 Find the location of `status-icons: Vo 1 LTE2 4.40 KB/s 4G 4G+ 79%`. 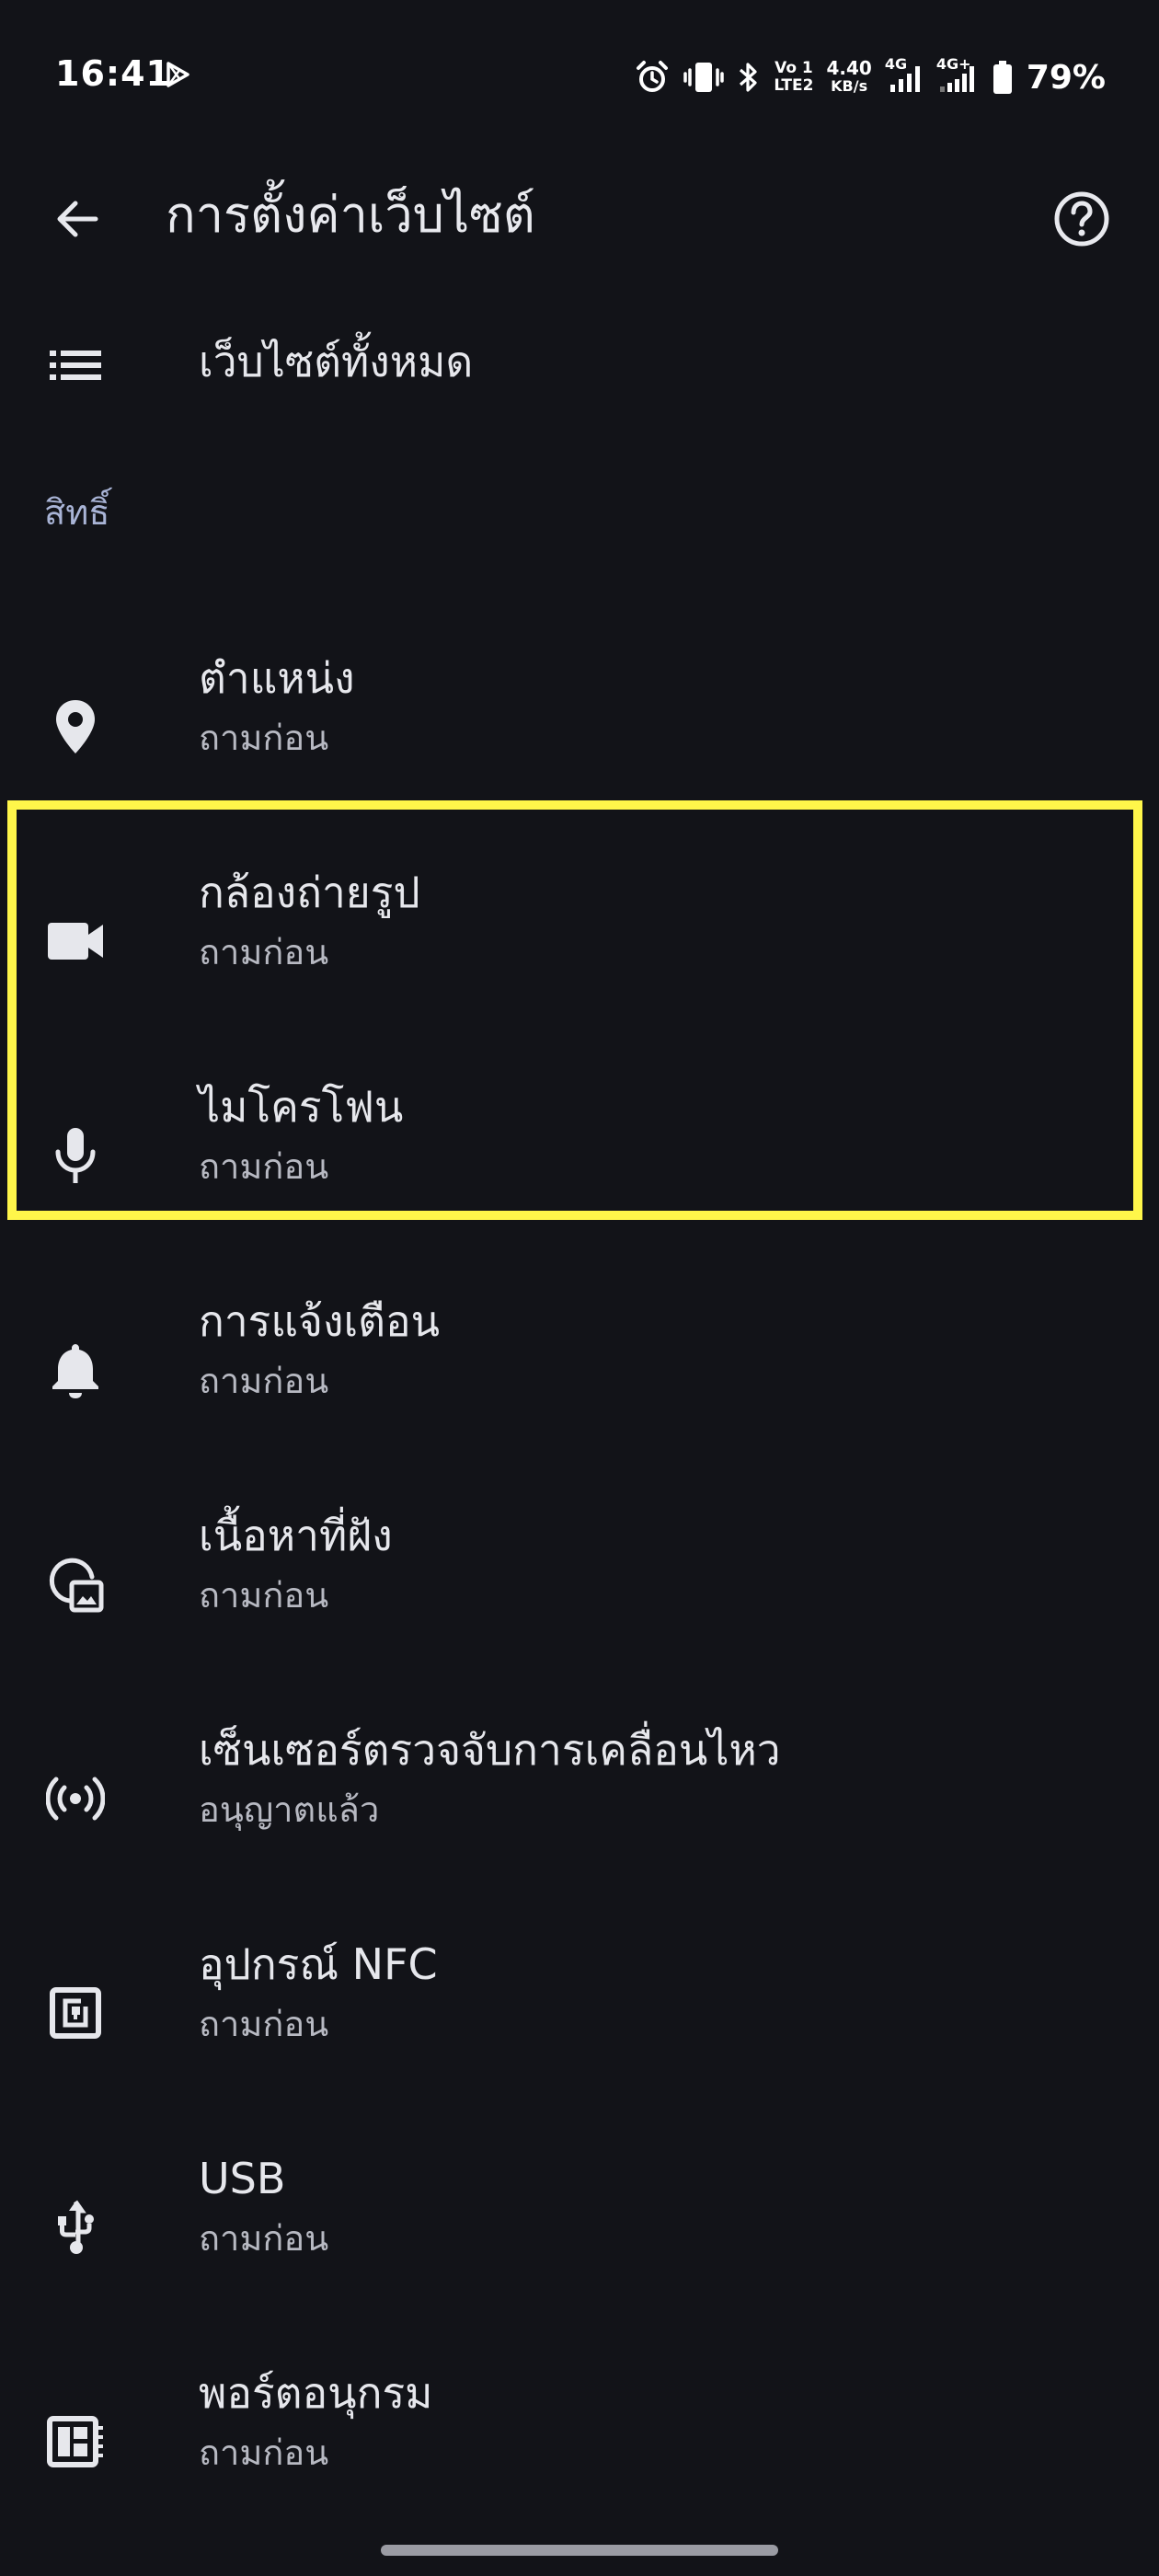

status-icons: Vo 1 LTE2 4.40 KB/s 4G 4G+ 79% is located at coordinates (870, 77).